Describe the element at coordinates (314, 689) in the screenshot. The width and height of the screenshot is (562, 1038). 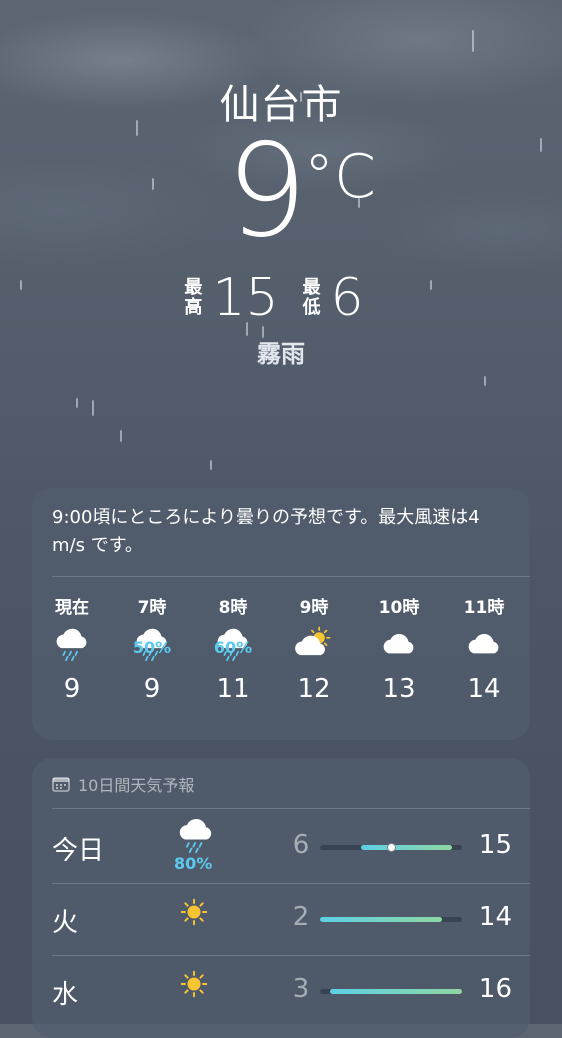
I see `hour-temperature: 12` at that location.